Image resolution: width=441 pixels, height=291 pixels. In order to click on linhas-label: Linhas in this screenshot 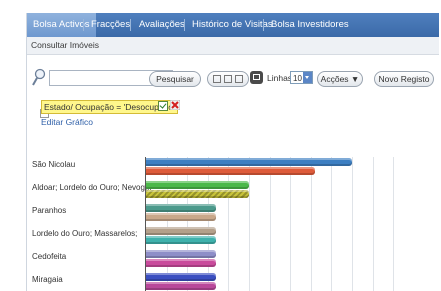, I will do `click(280, 78)`.